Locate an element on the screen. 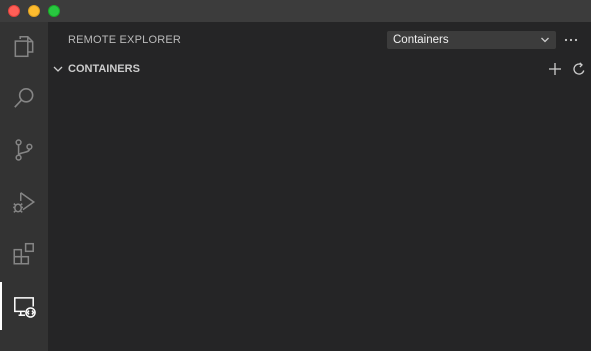 This screenshot has width=591, height=351. ellipsis-icon is located at coordinates (571, 40).